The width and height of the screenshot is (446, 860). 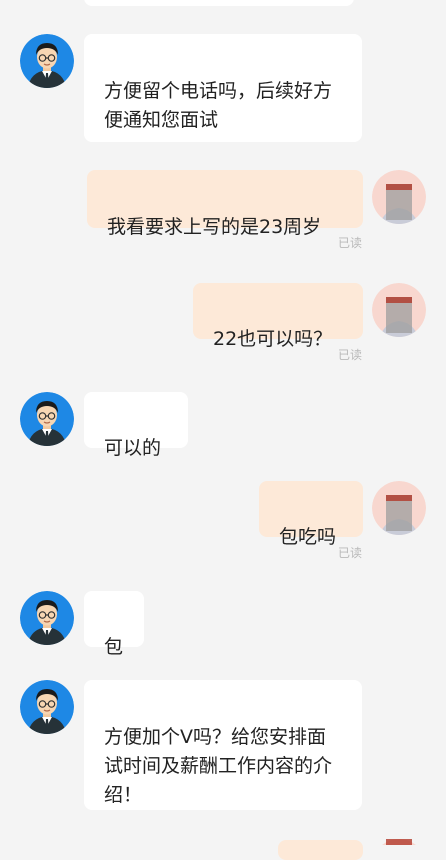 What do you see at coordinates (136, 425) in the screenshot?
I see `message-bubble-incoming: 可以的` at bounding box center [136, 425].